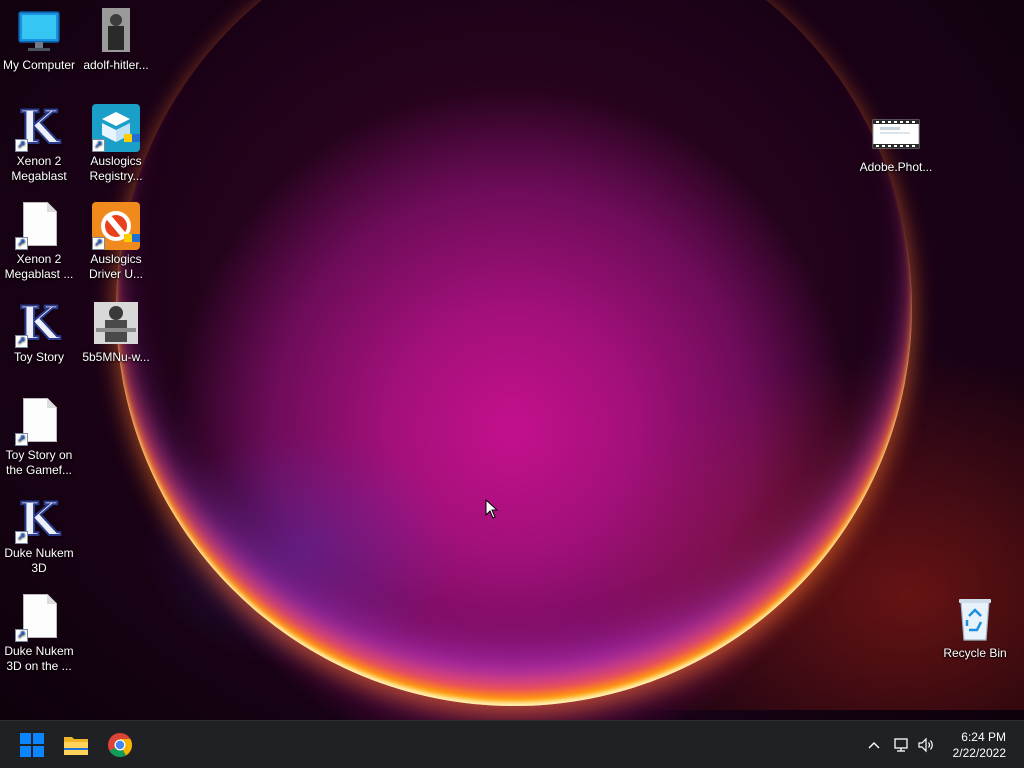 The width and height of the screenshot is (1024, 768). Describe the element at coordinates (983, 737) in the screenshot. I see `clock-time: 6:24 PM` at that location.